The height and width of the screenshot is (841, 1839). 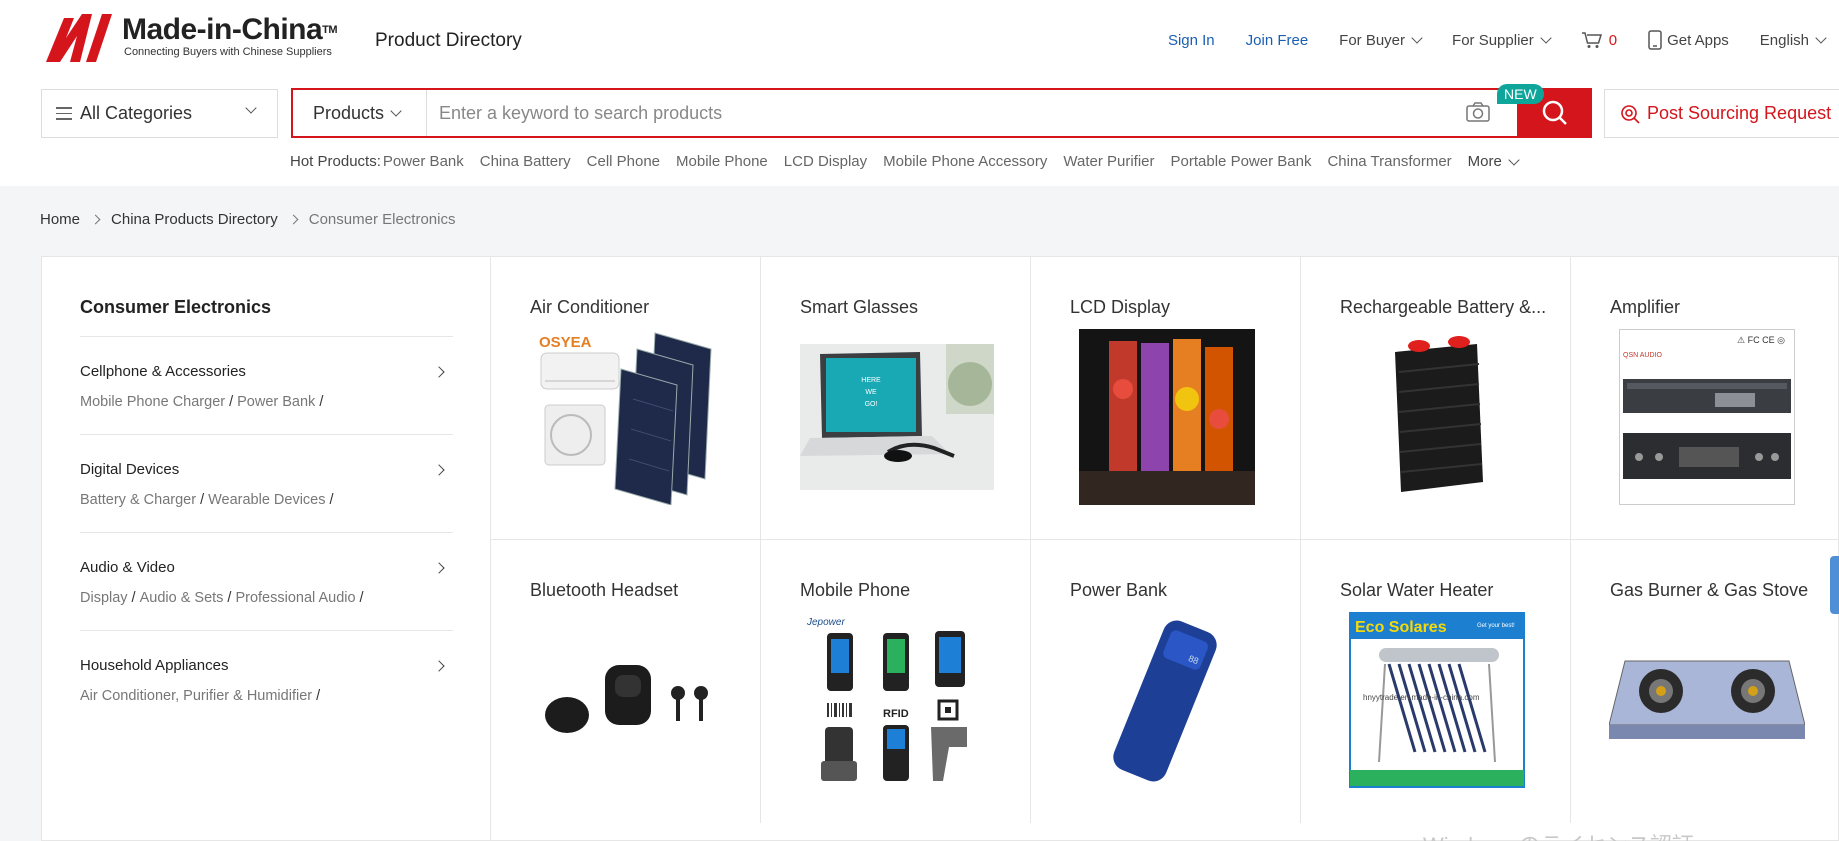 What do you see at coordinates (182, 598) in the screenshot?
I see `subcategory-link: Audio & Sets` at bounding box center [182, 598].